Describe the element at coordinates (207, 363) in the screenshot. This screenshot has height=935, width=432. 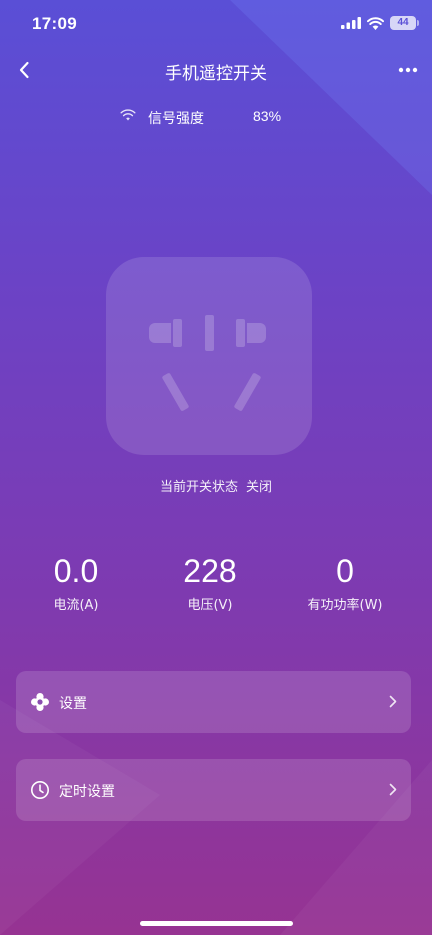
I see `power-socket-icon` at that location.